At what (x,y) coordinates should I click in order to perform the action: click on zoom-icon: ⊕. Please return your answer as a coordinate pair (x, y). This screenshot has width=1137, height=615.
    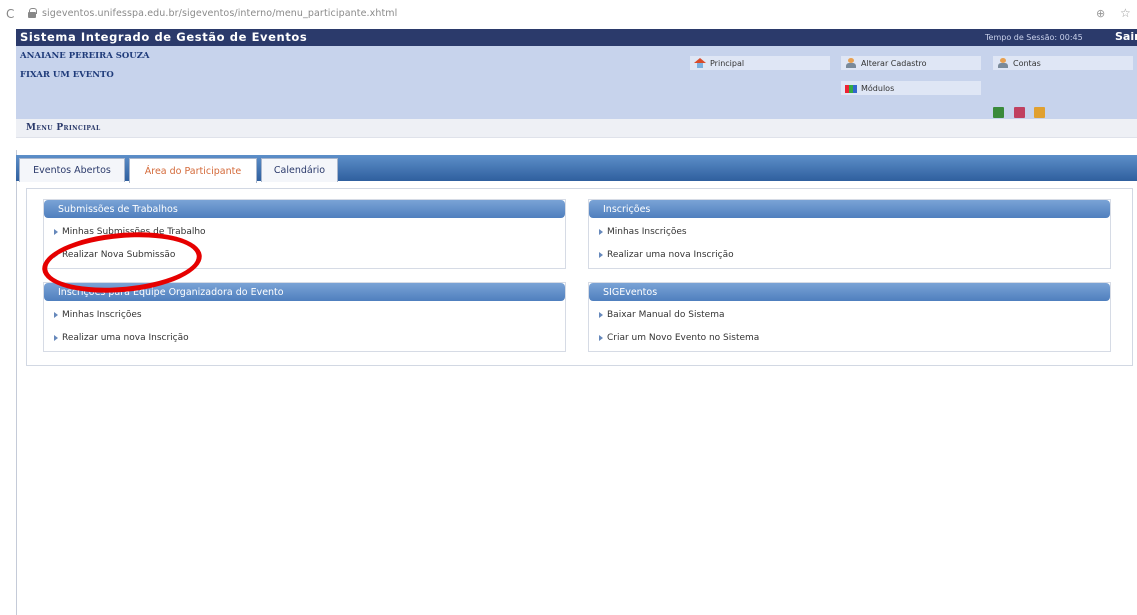
    Looking at the image, I should click on (1100, 13).